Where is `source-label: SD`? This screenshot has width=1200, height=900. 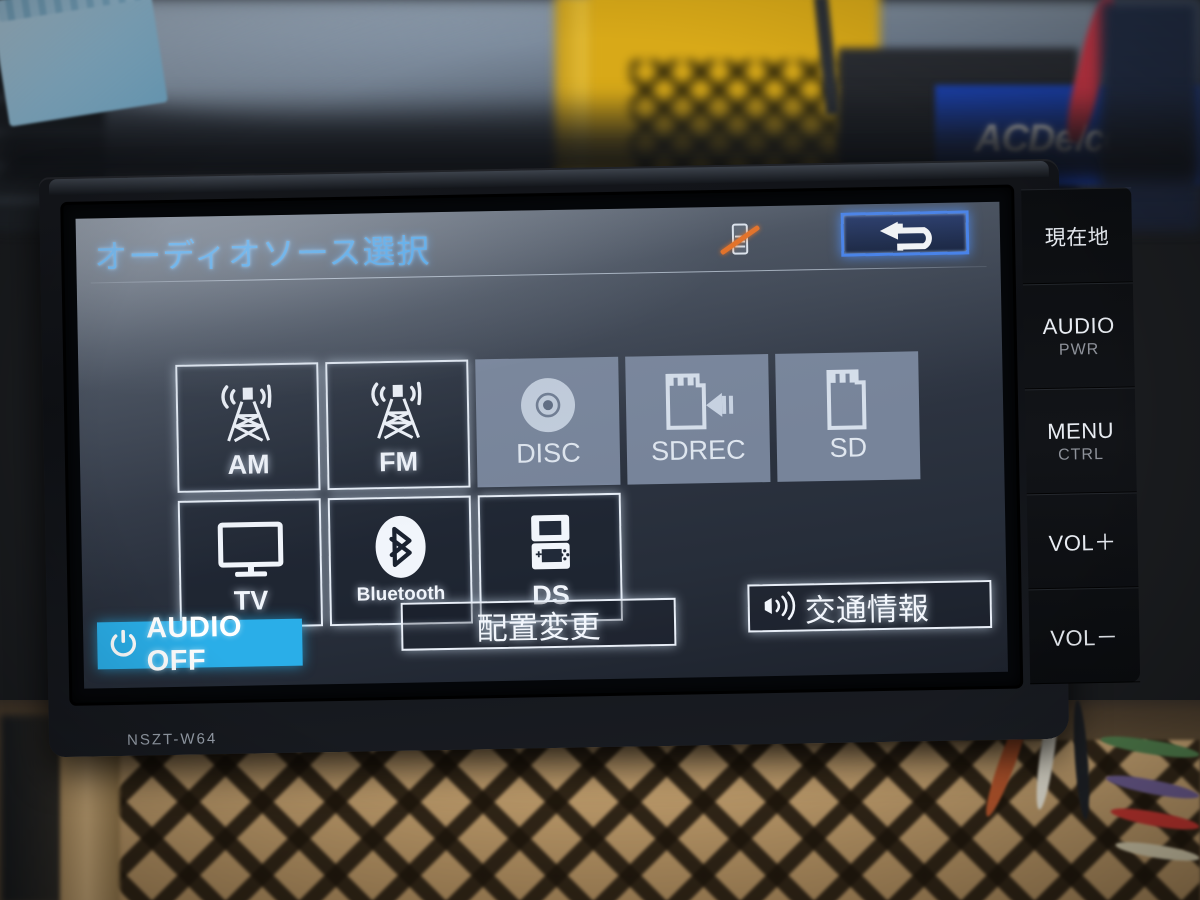 source-label: SD is located at coordinates (848, 447).